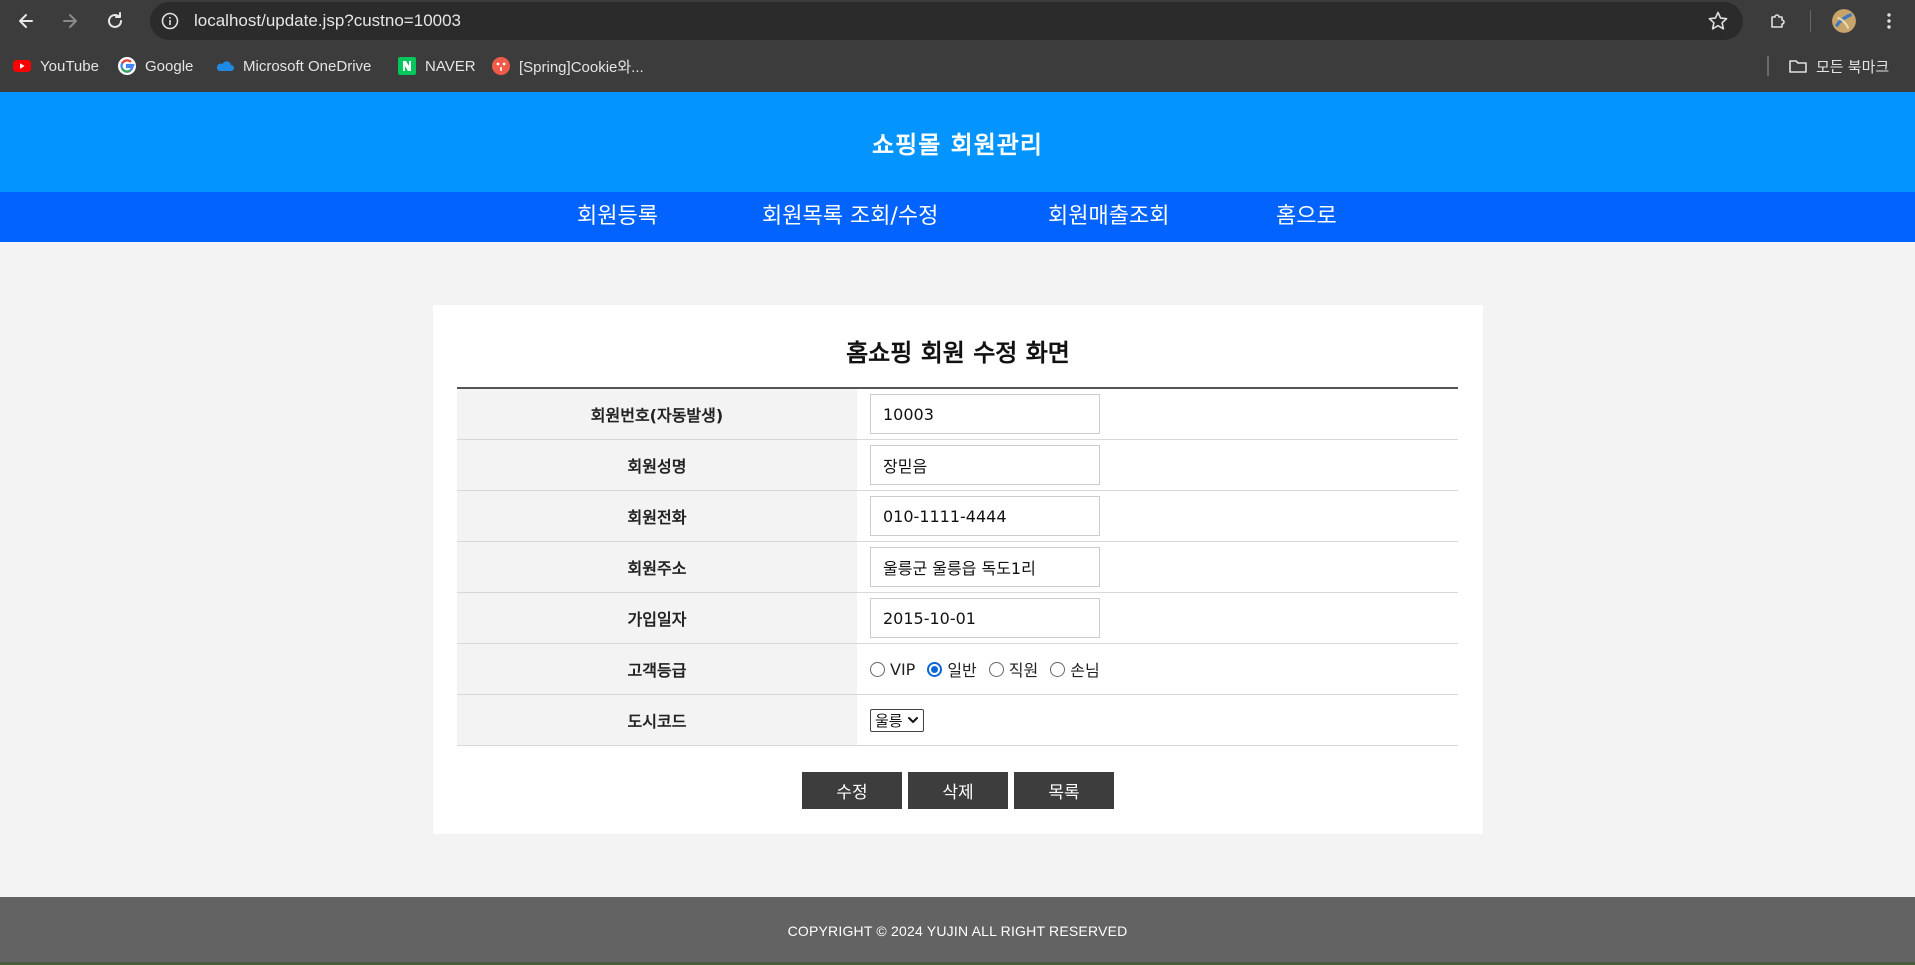  I want to click on bookmark-youtube: YouTube, so click(55, 66).